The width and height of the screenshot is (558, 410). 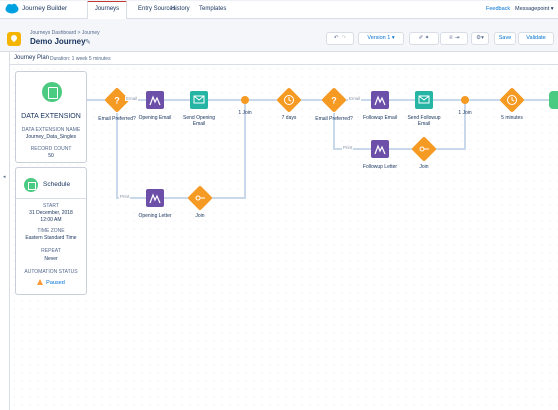 I want to click on opening-letter-icon, so click(x=155, y=198).